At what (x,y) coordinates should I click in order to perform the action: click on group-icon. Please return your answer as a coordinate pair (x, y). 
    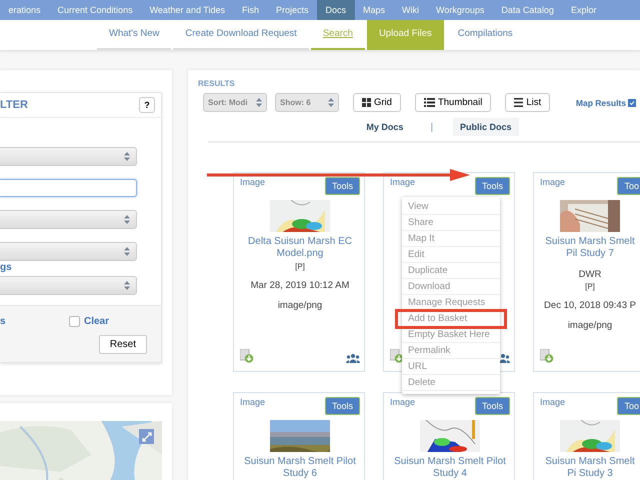
    Looking at the image, I should click on (353, 358).